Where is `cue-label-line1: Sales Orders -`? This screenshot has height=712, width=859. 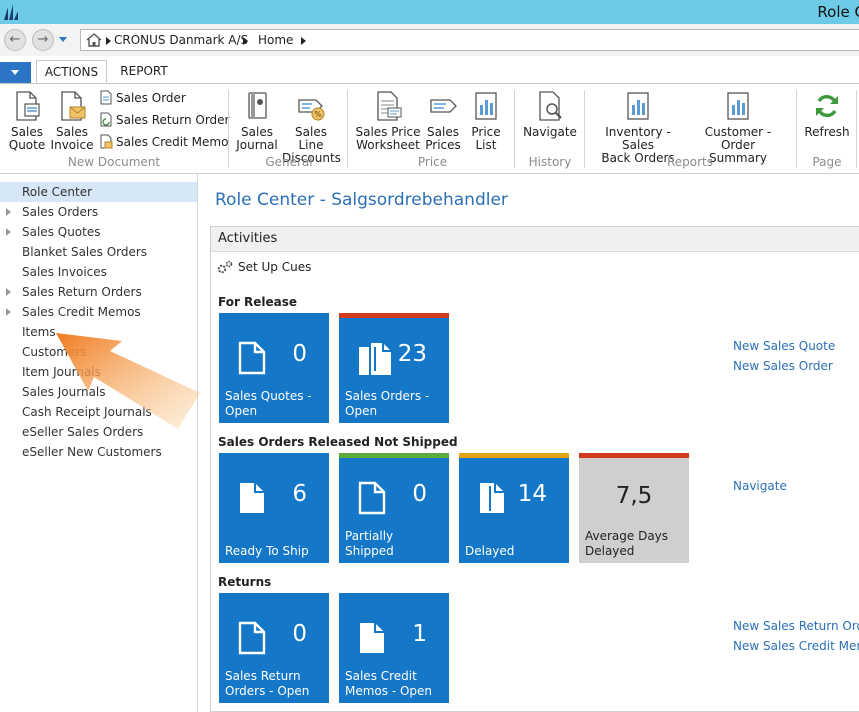 cue-label-line1: Sales Orders - is located at coordinates (387, 396).